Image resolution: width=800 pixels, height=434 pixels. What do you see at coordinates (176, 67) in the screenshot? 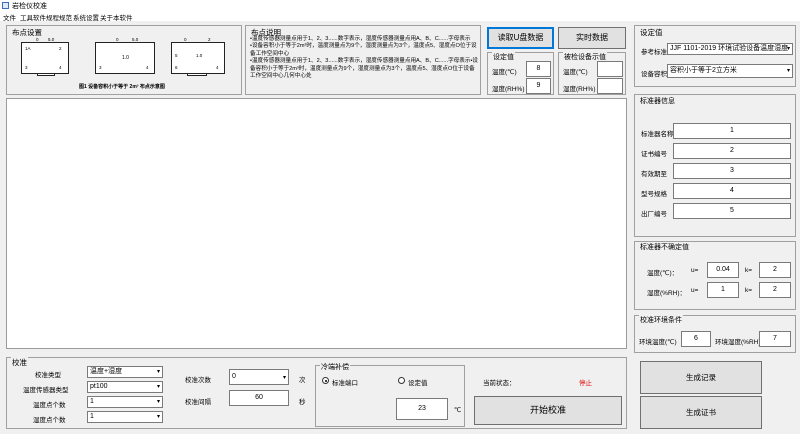
I see `diagram-label: 6` at bounding box center [176, 67].